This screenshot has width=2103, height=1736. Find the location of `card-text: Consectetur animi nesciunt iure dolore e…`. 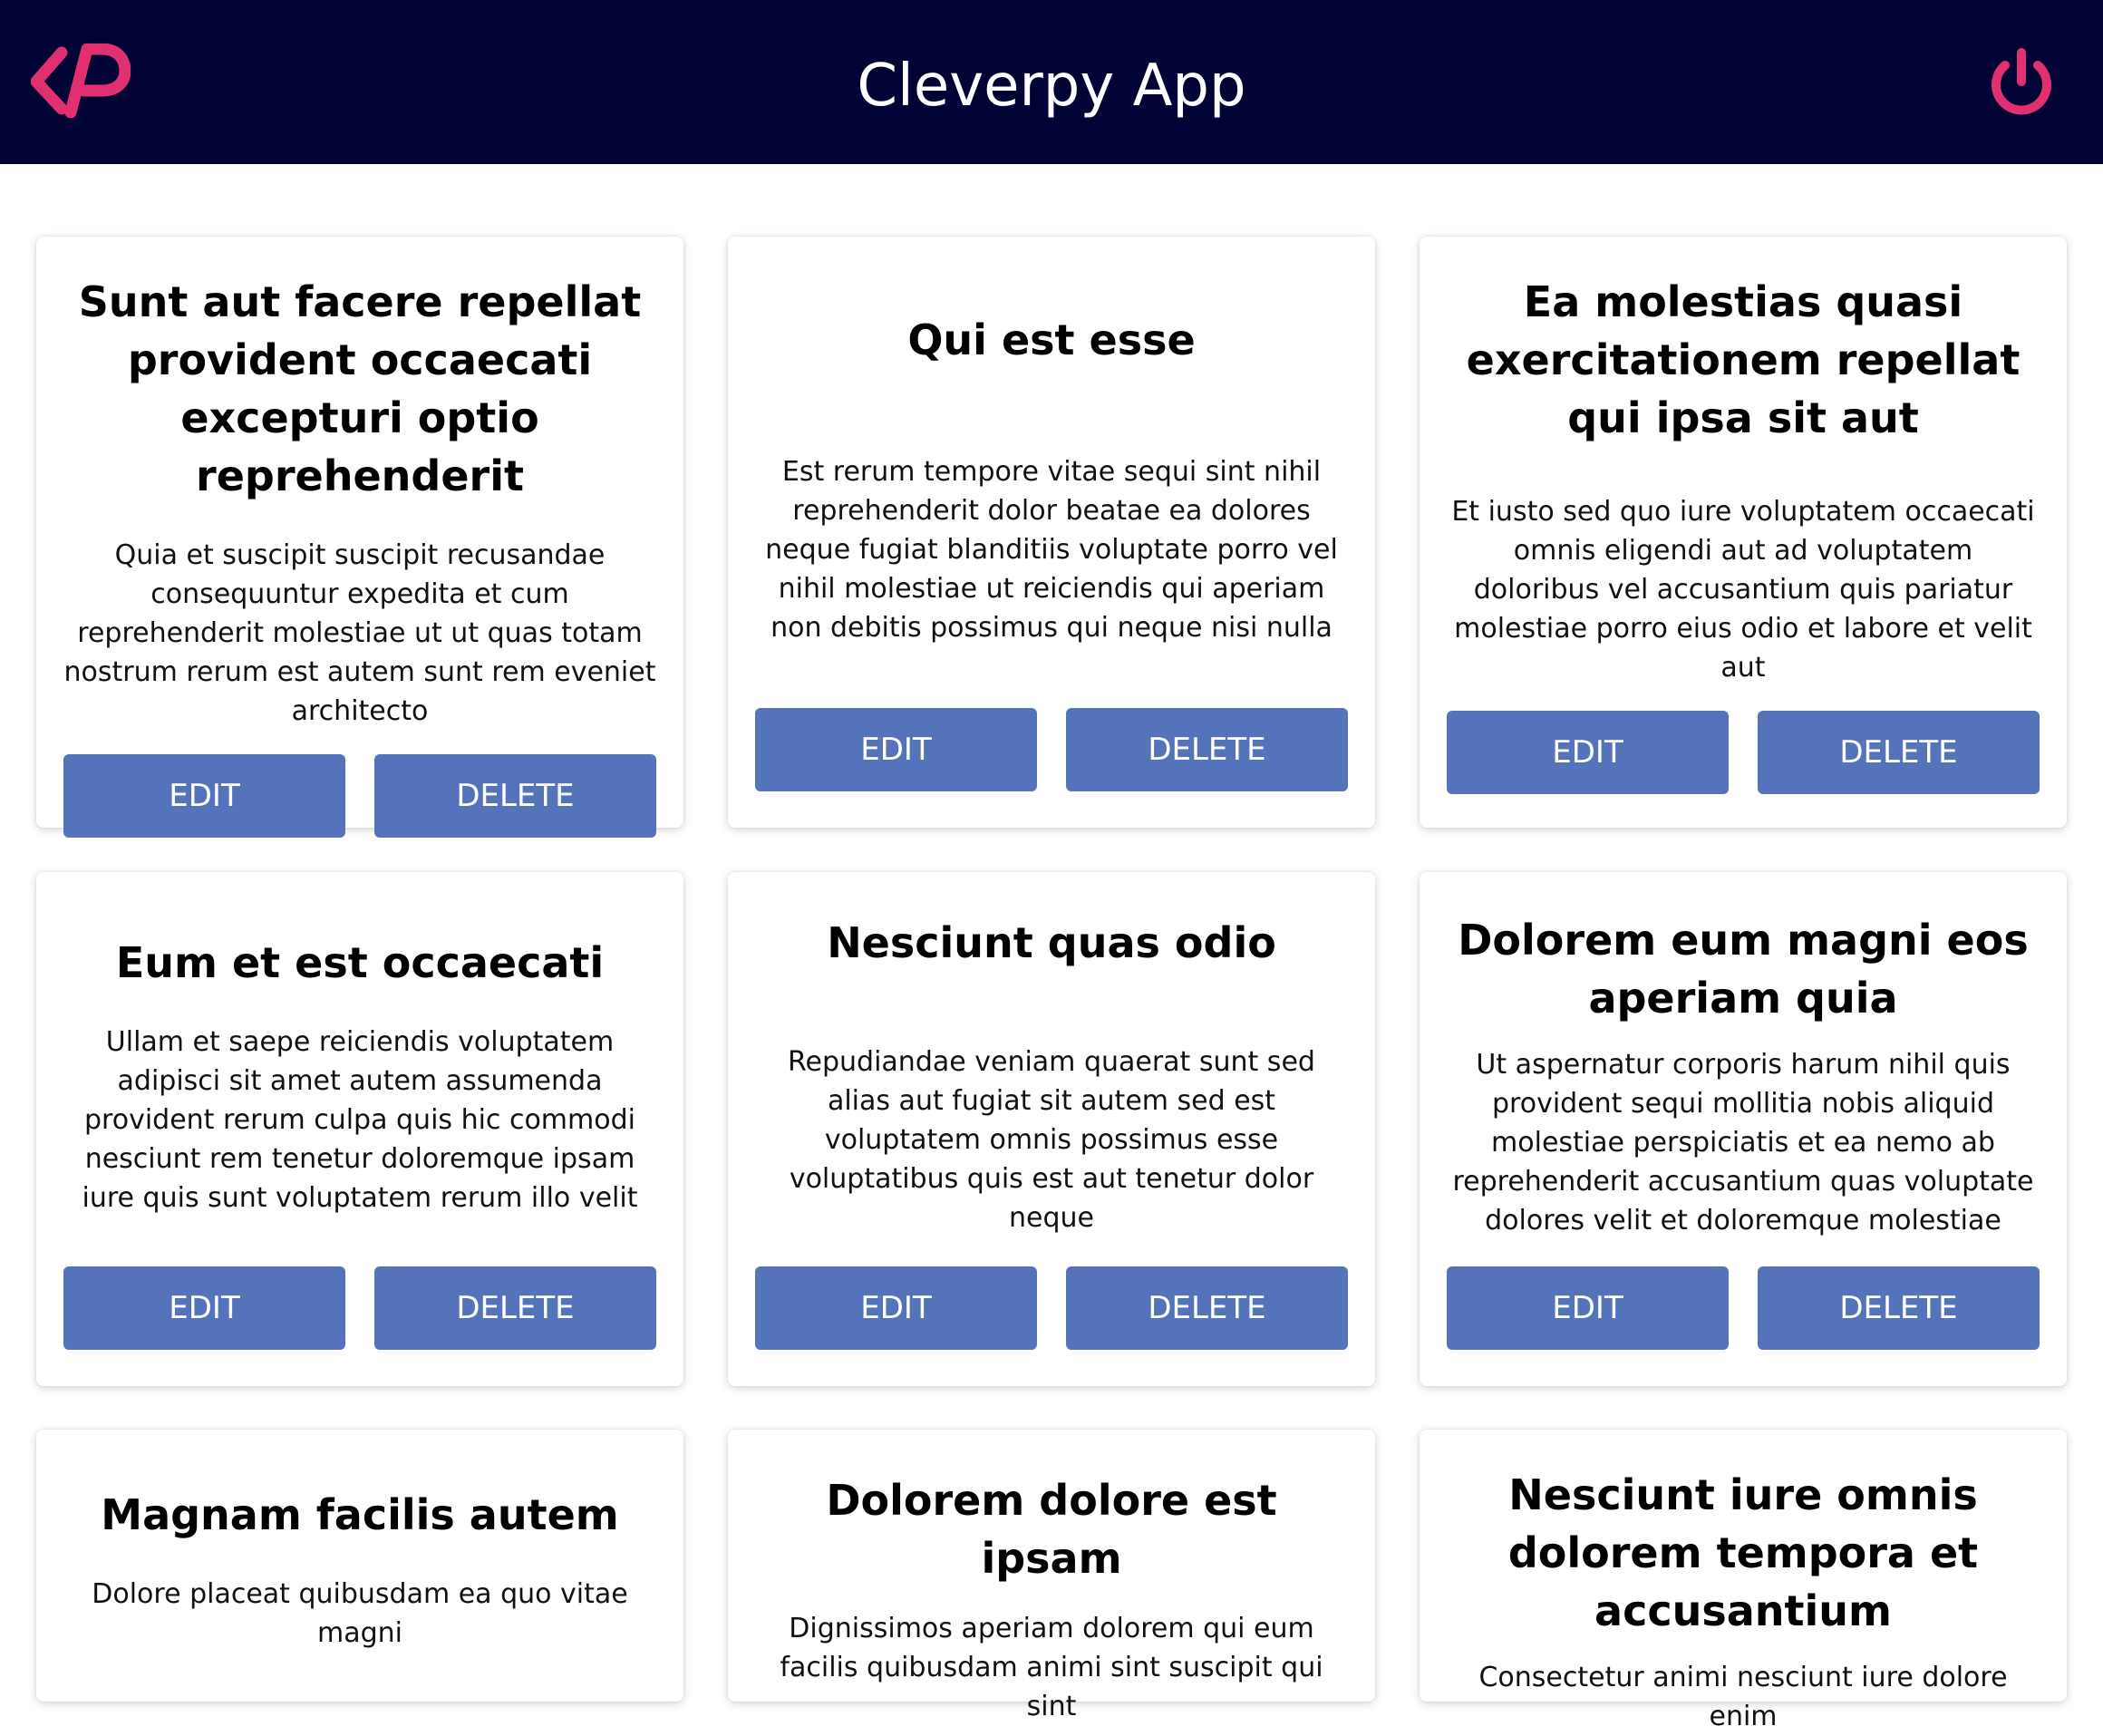

card-text: Consectetur animi nesciunt iure dolore e… is located at coordinates (1743, 1697).